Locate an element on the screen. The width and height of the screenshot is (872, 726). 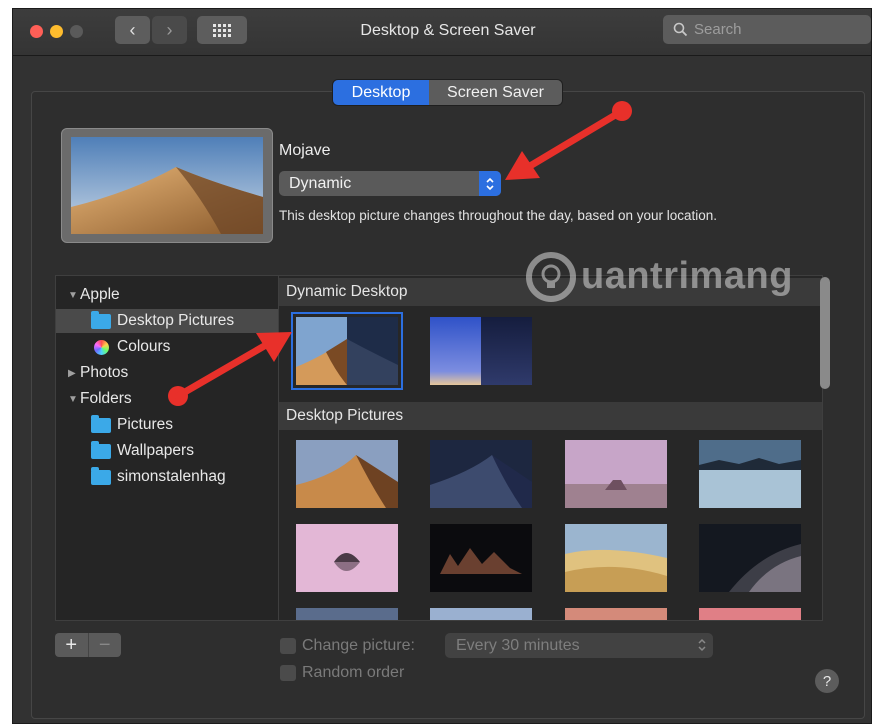
sidebar-item-simonstalenhag: simonstalenhag is located at coordinates (167, 477).